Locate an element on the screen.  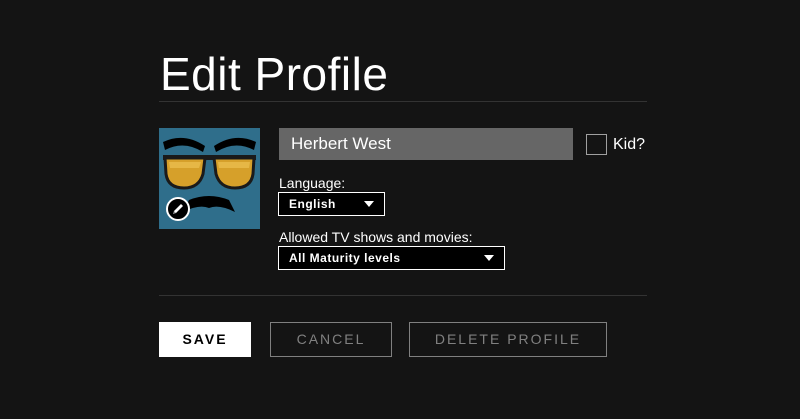
language-label: Language: is located at coordinates (312, 183).